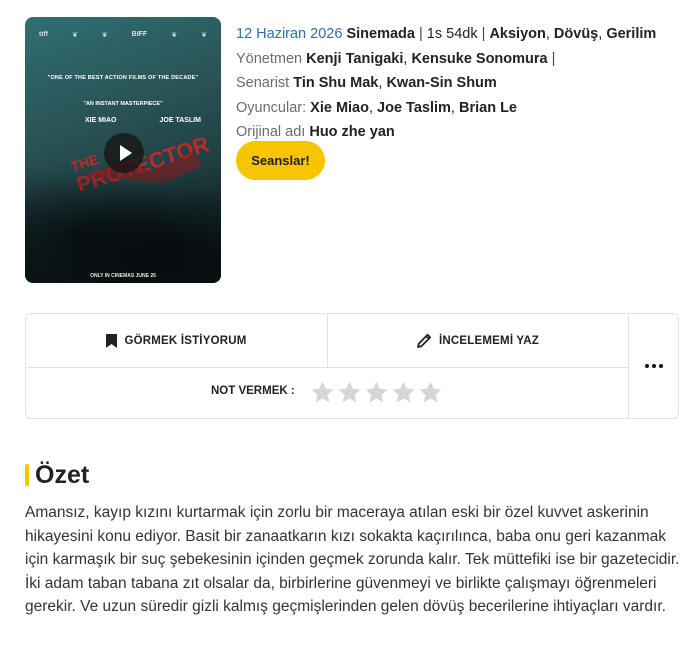  What do you see at coordinates (123, 35) in the screenshot?
I see `festival-laurels: tiff ❦ ❦ BIFF ❦ ❦` at bounding box center [123, 35].